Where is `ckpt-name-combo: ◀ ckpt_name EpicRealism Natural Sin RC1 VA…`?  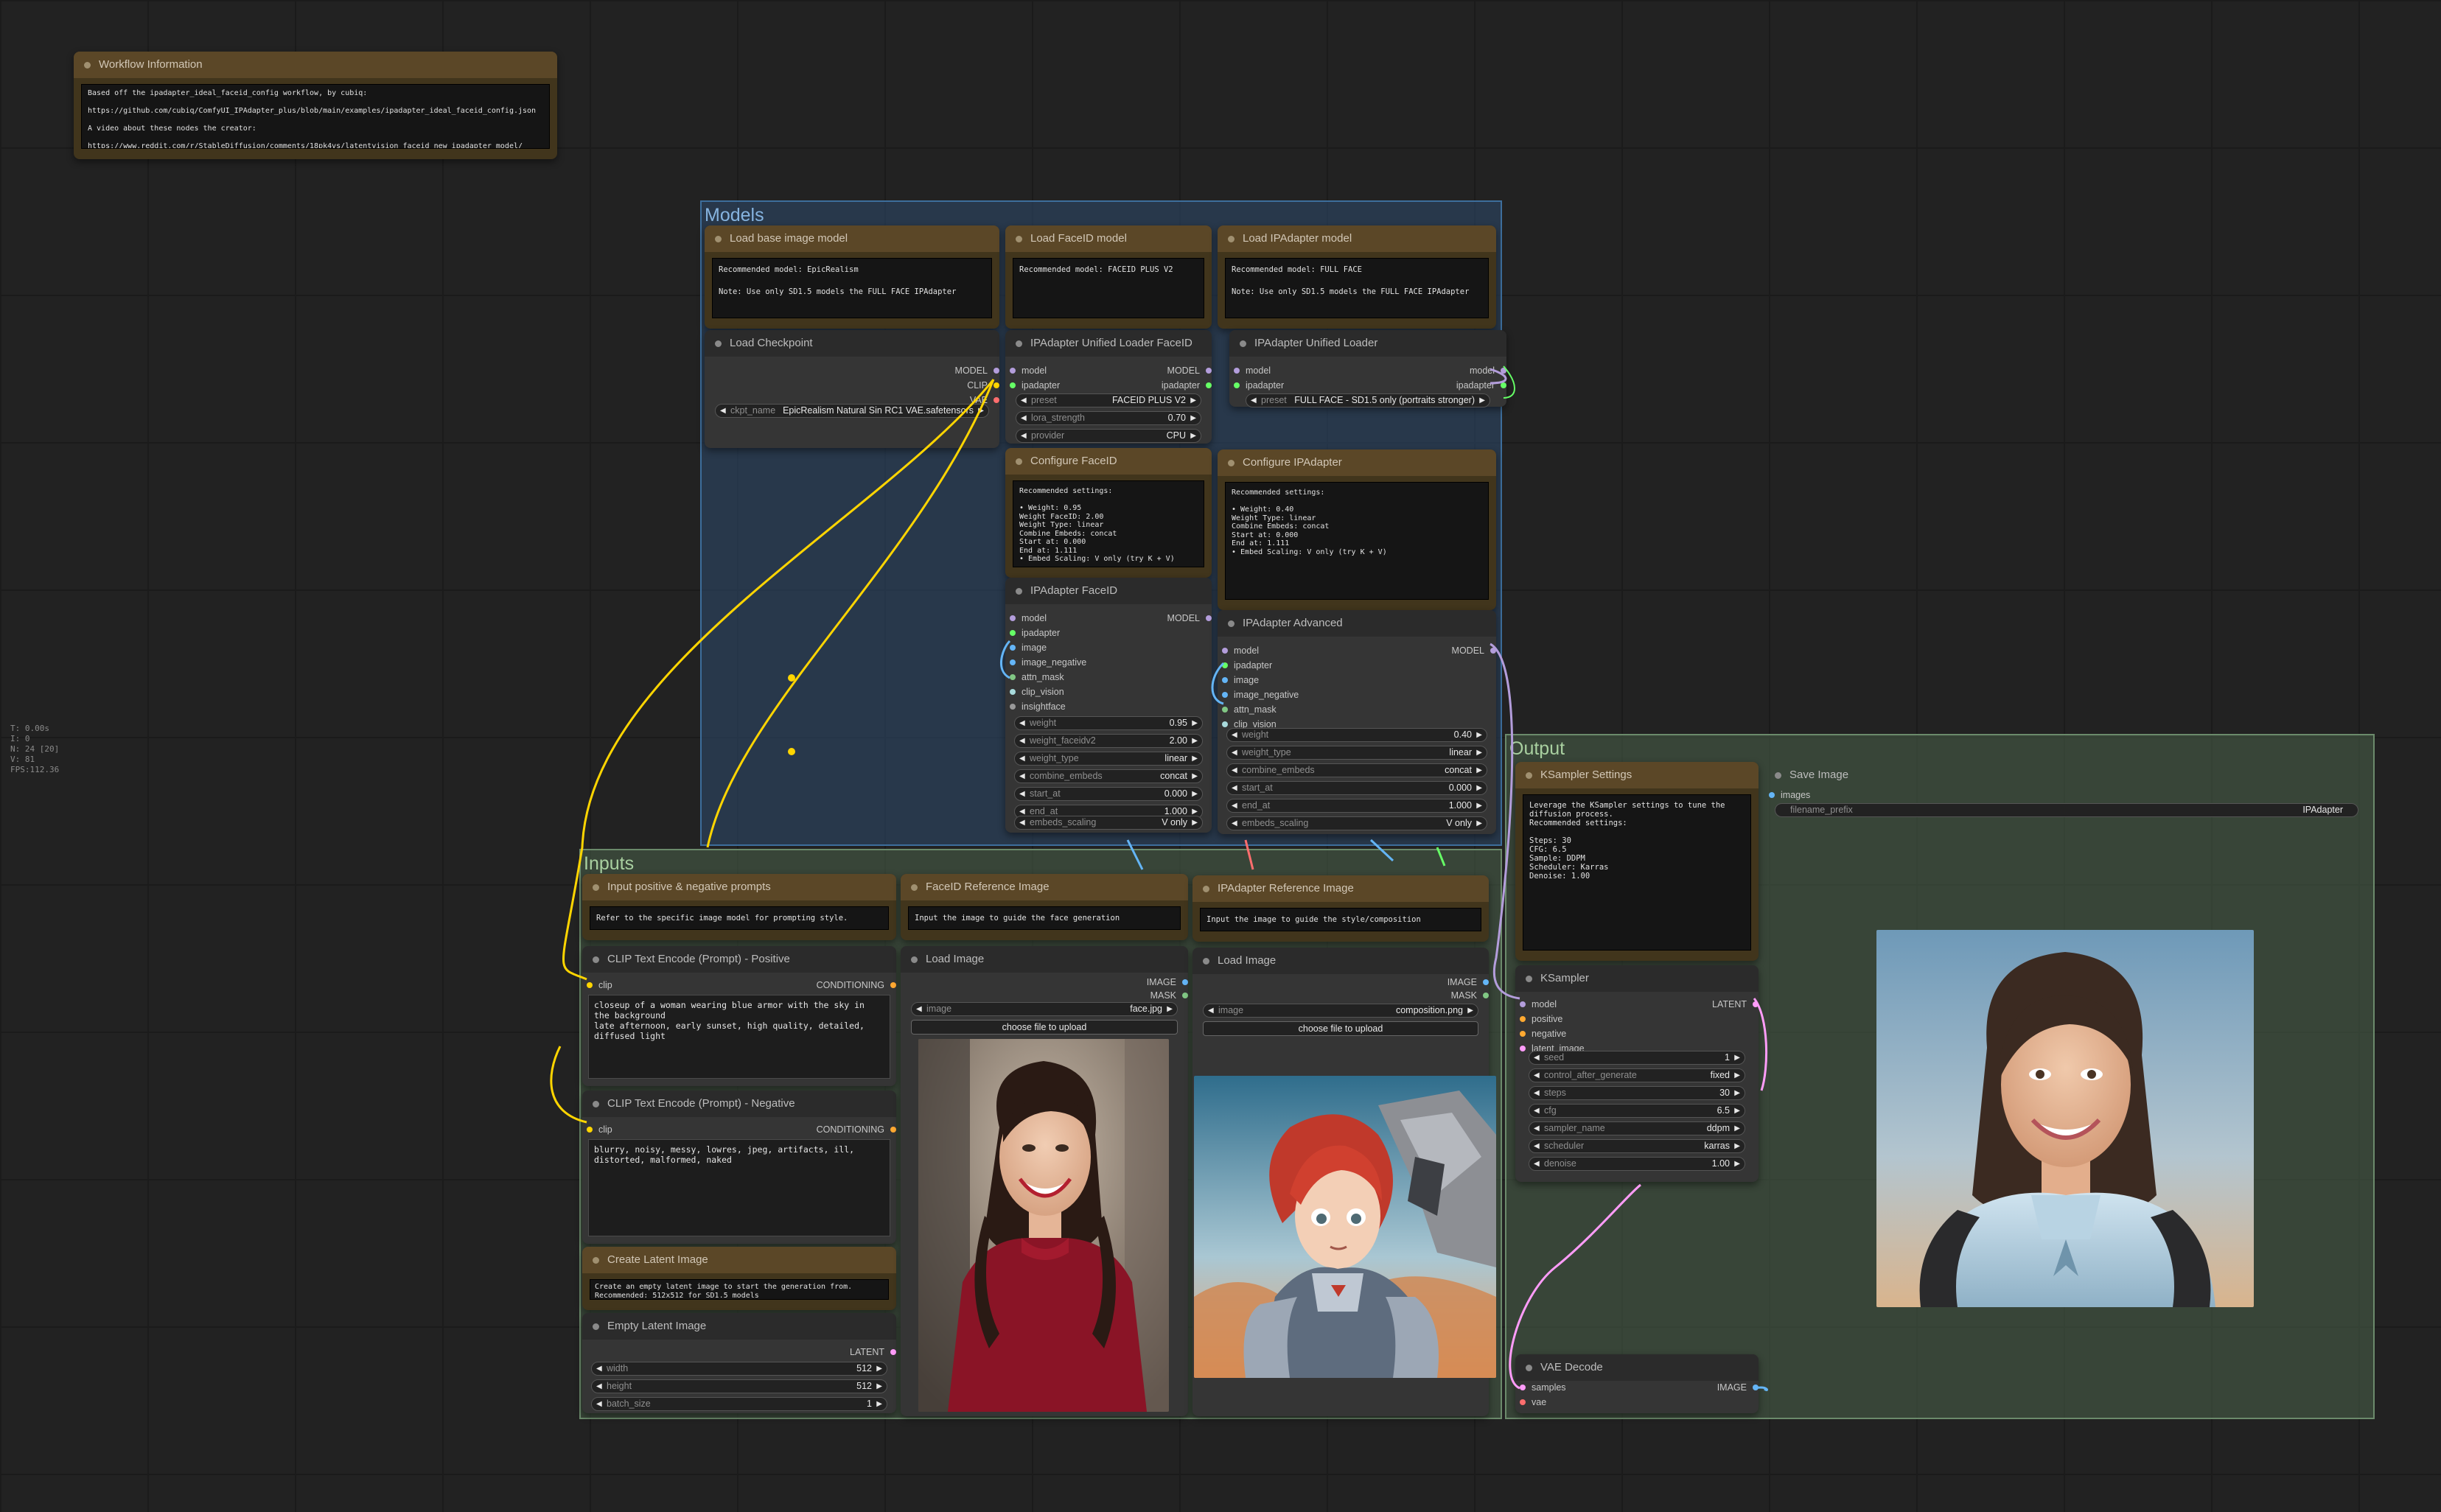 ckpt-name-combo: ◀ ckpt_name EpicRealism Natural Sin RC1 VA… is located at coordinates (852, 411).